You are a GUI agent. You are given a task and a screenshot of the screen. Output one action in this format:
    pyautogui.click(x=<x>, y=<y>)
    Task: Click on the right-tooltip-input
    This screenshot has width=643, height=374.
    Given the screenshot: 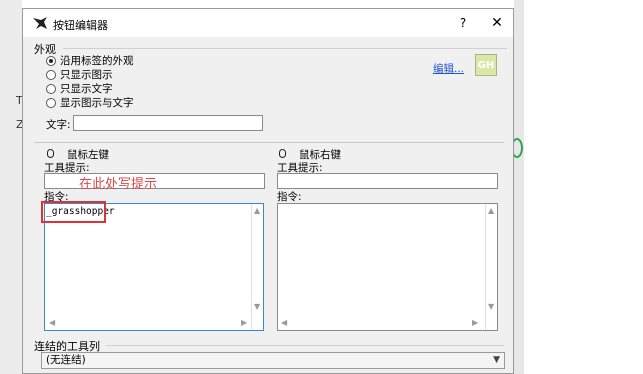 What is the action you would take?
    pyautogui.click(x=387, y=181)
    